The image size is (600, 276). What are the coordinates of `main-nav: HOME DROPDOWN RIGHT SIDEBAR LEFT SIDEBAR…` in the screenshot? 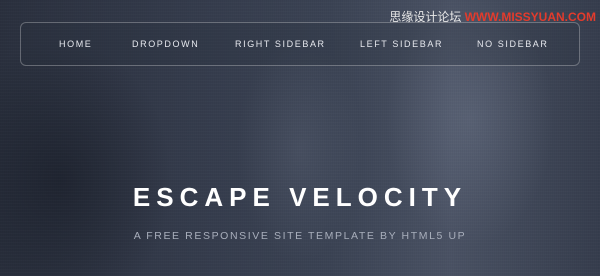 It's located at (300, 44).